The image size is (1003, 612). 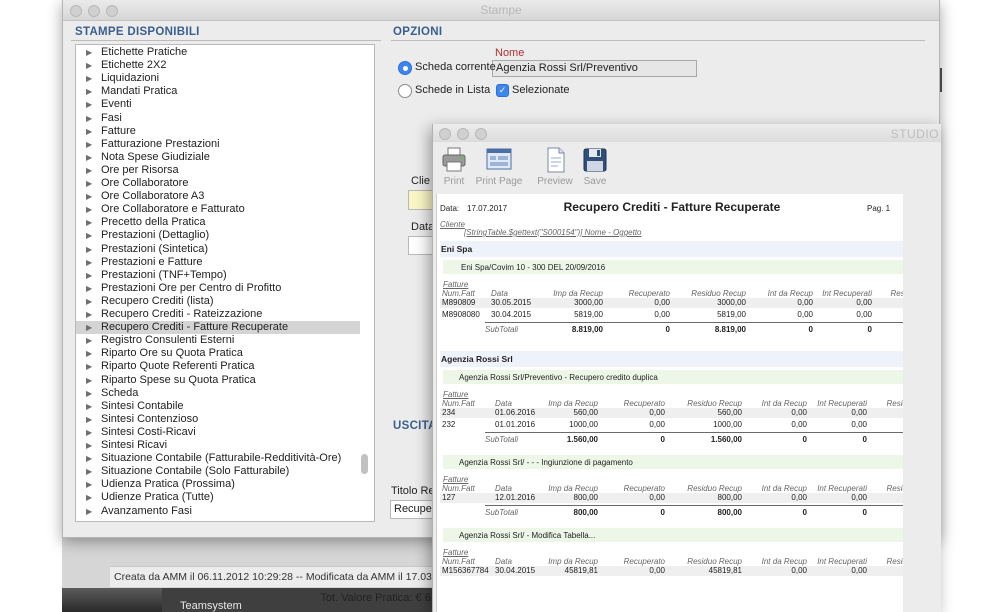 What do you see at coordinates (687, 133) in the screenshot?
I see `preview-titlebar: STUDIO` at bounding box center [687, 133].